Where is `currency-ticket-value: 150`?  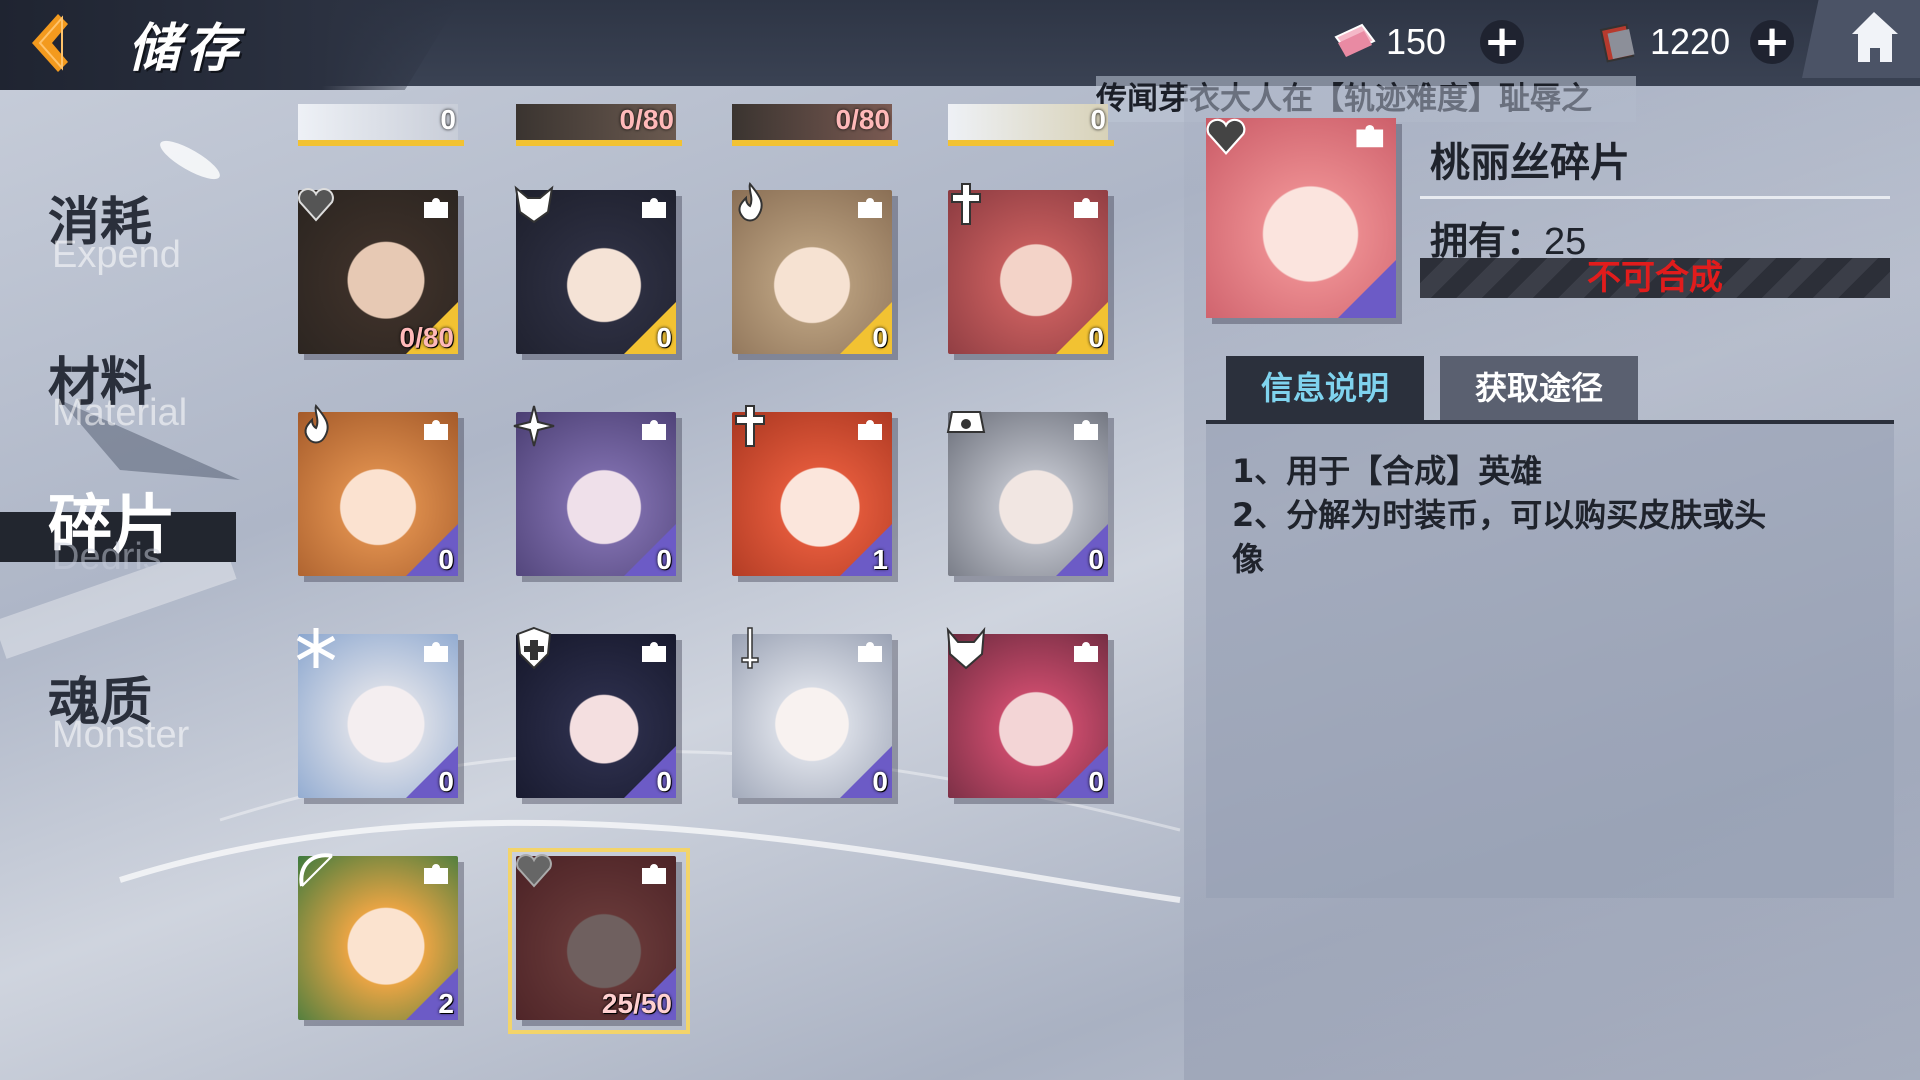 currency-ticket-value: 150 is located at coordinates (1416, 41).